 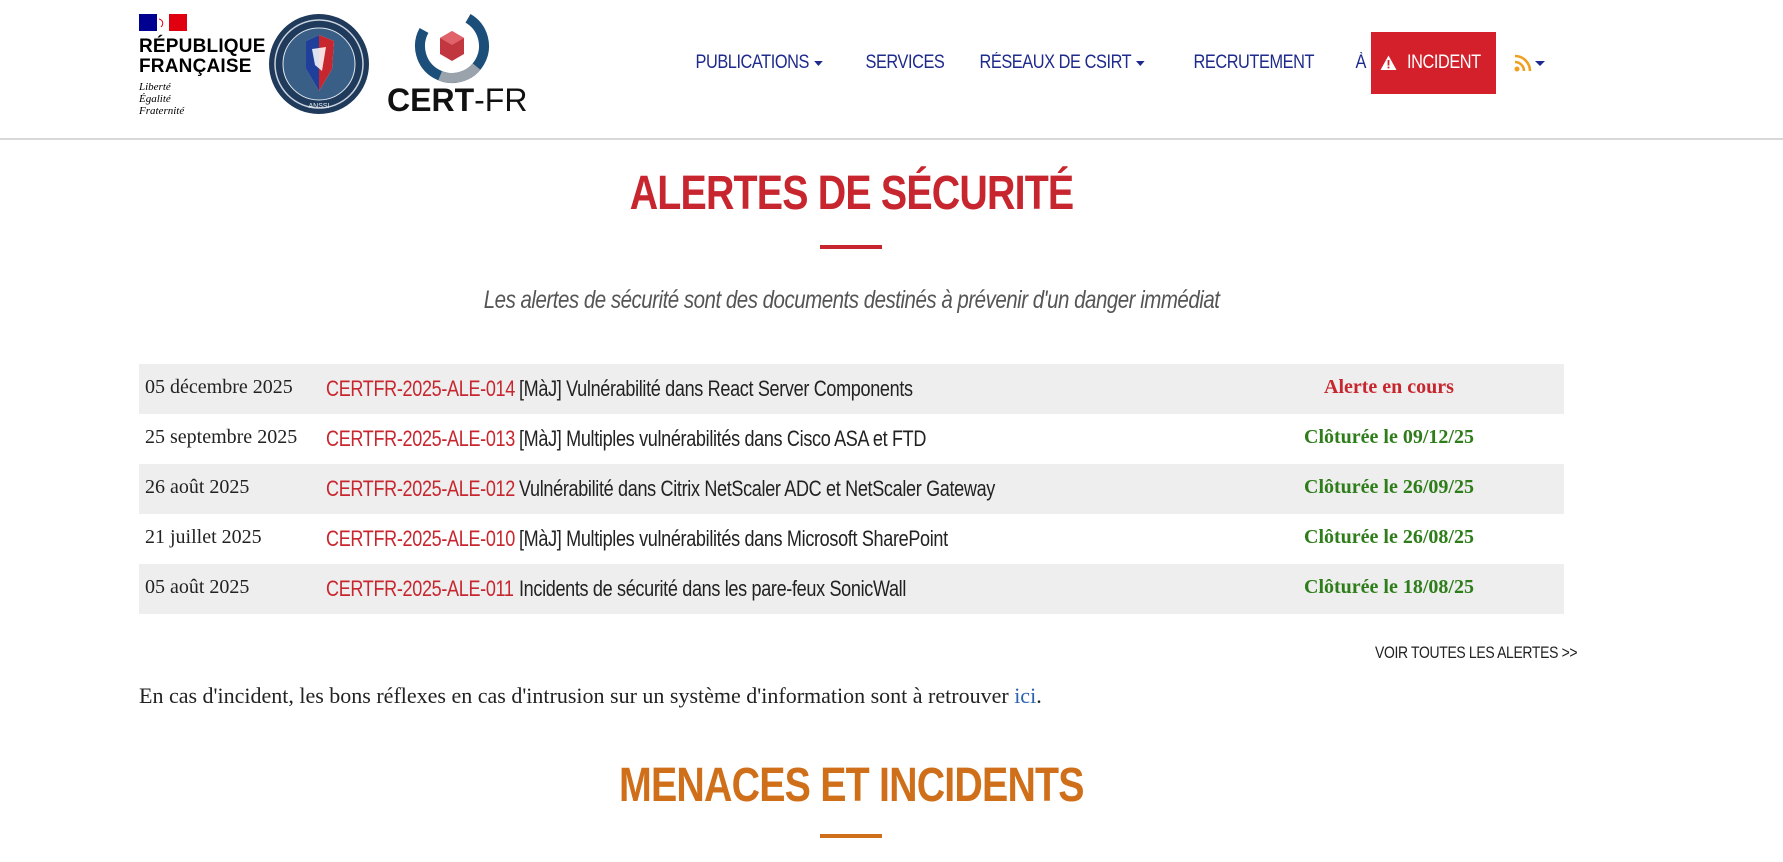 I want to click on nav-publications-label: PUBLICATIONS, so click(x=752, y=62).